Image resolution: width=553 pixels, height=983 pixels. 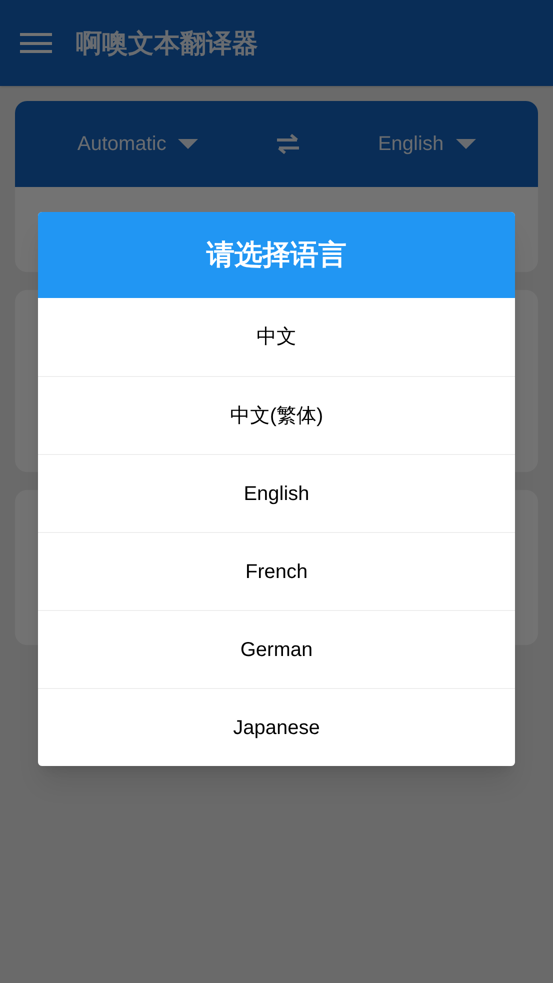 What do you see at coordinates (276, 255) in the screenshot?
I see `dialog-title: 请选择语言` at bounding box center [276, 255].